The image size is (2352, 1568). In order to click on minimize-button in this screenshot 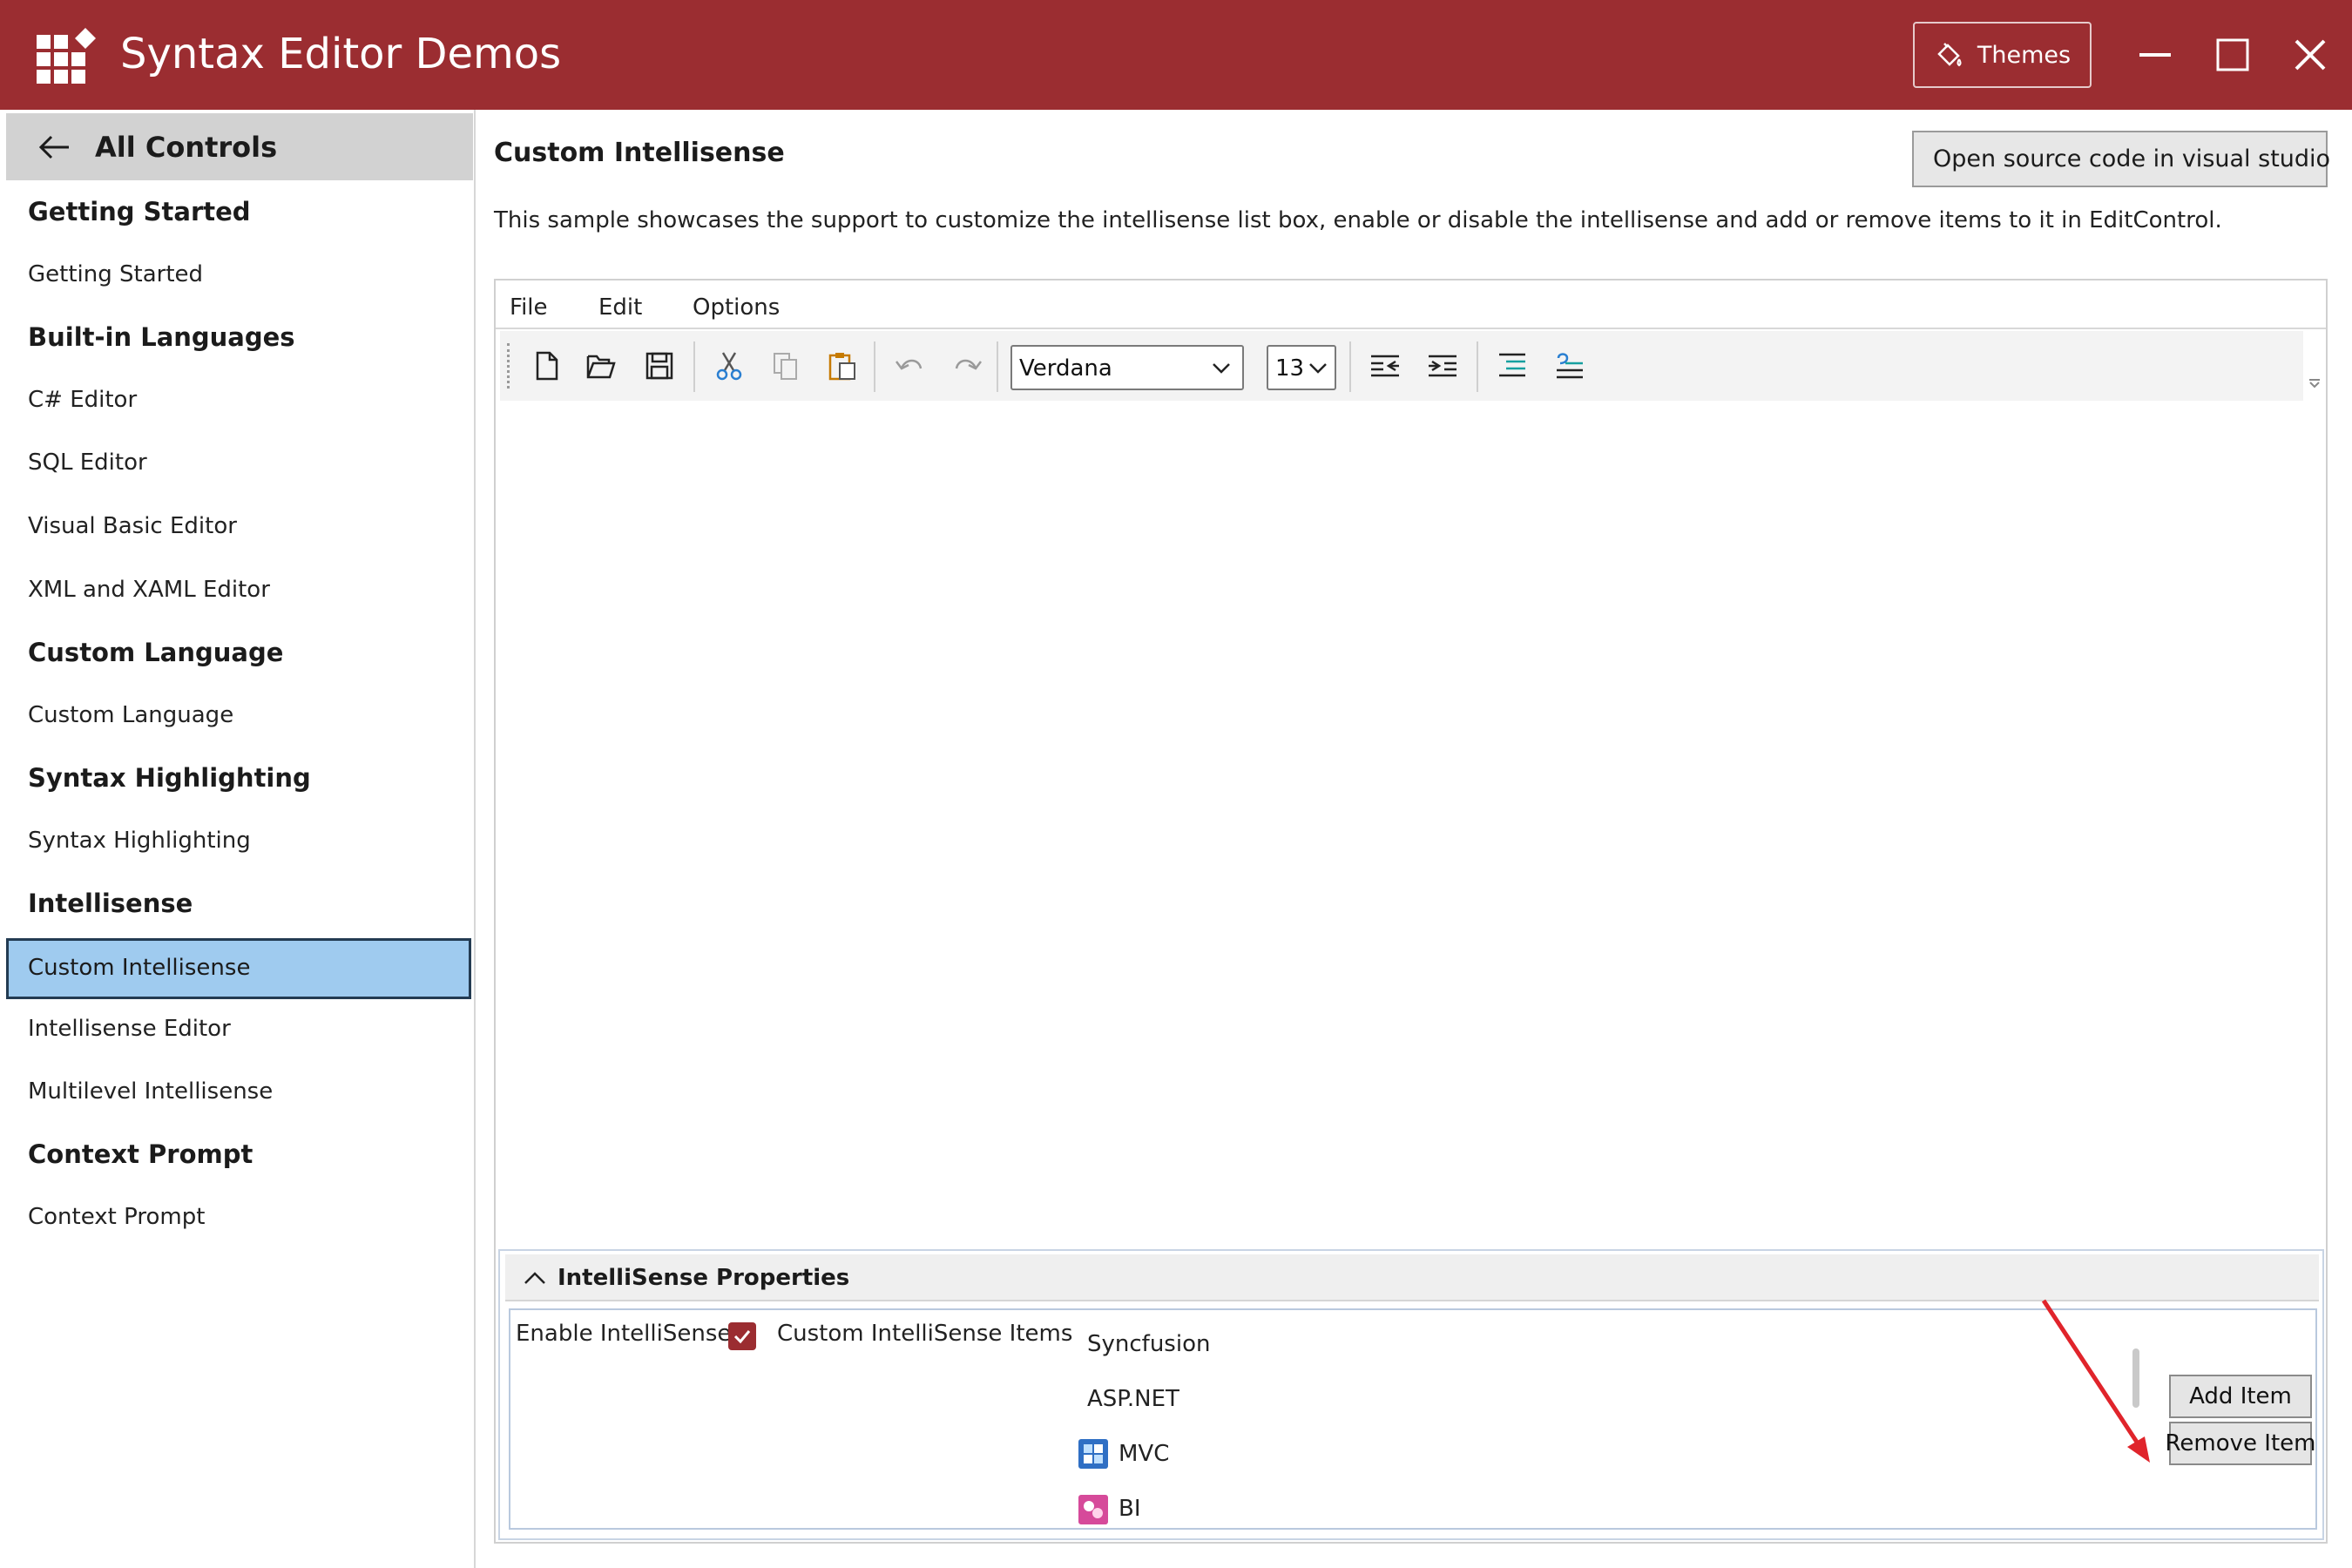, I will do `click(2155, 54)`.